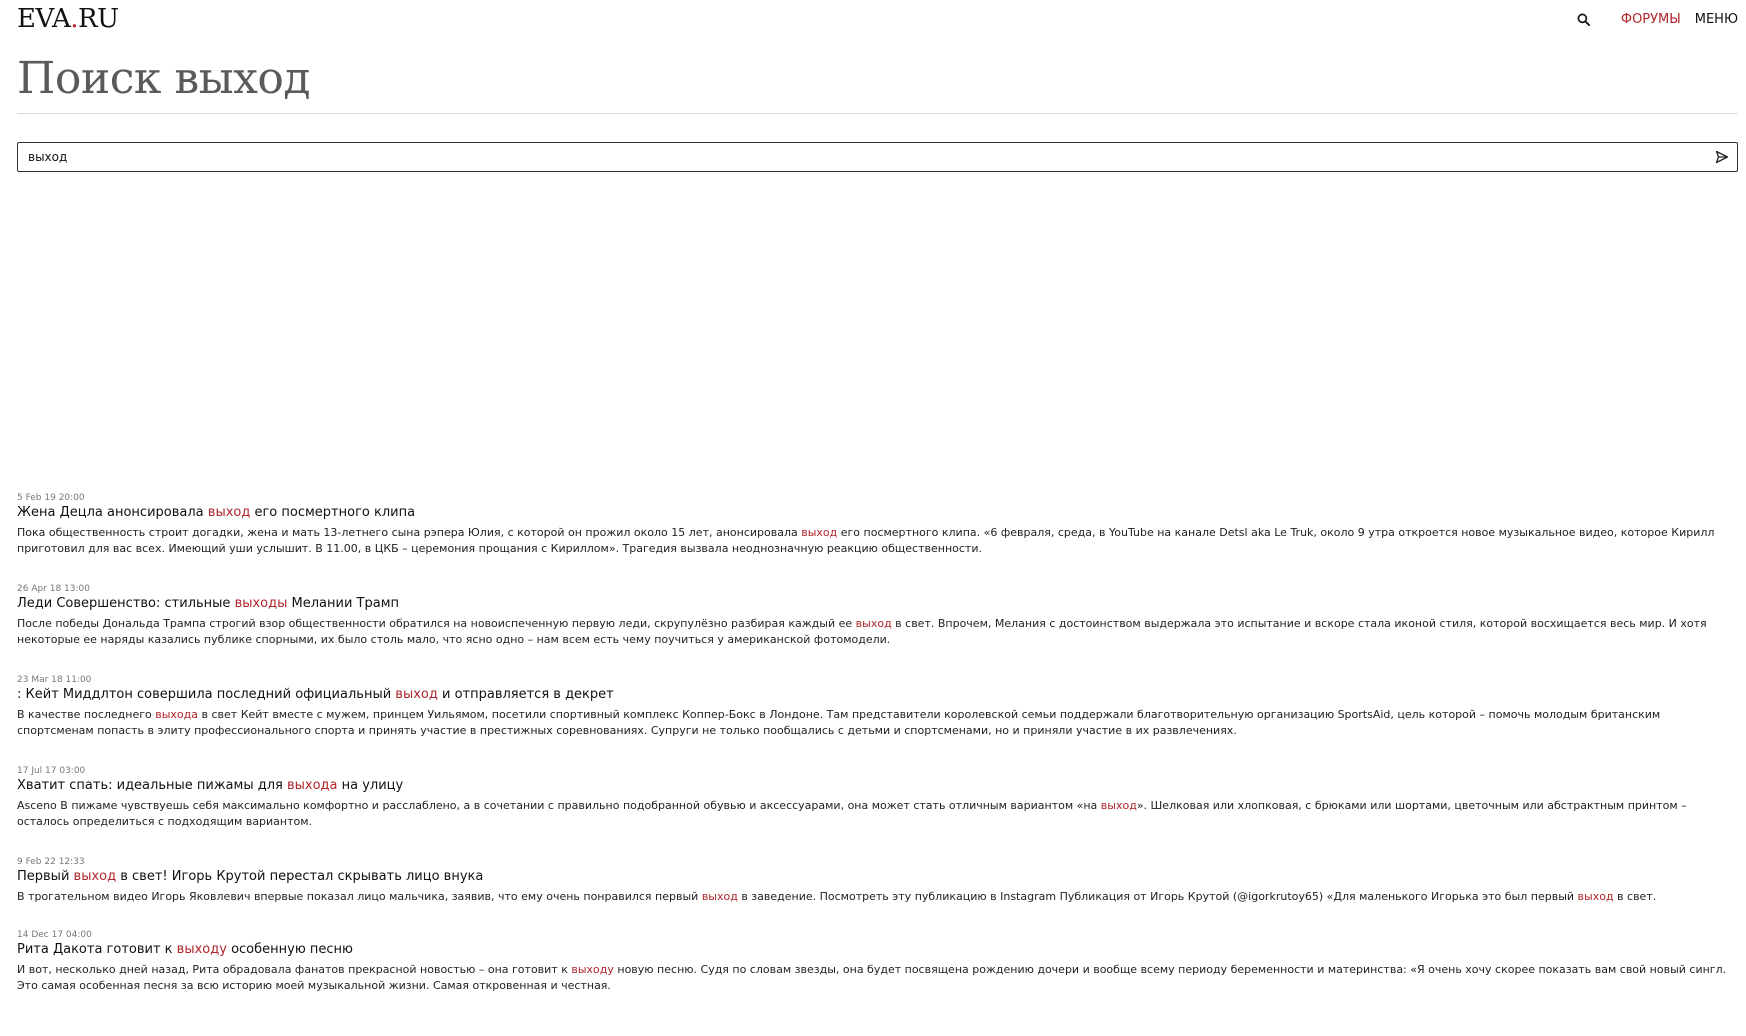  What do you see at coordinates (97, 949) in the screenshot?
I see `title-text: Рита Дакота готовит к` at bounding box center [97, 949].